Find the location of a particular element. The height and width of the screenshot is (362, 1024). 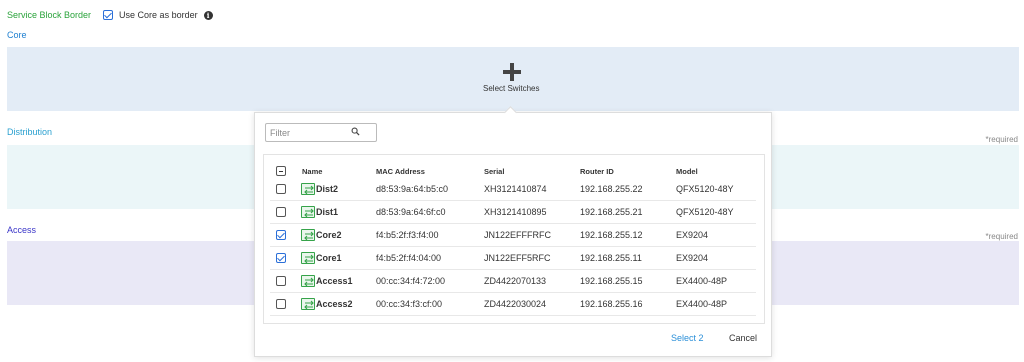

serial-cell: ZD4422030024 is located at coordinates (515, 304).